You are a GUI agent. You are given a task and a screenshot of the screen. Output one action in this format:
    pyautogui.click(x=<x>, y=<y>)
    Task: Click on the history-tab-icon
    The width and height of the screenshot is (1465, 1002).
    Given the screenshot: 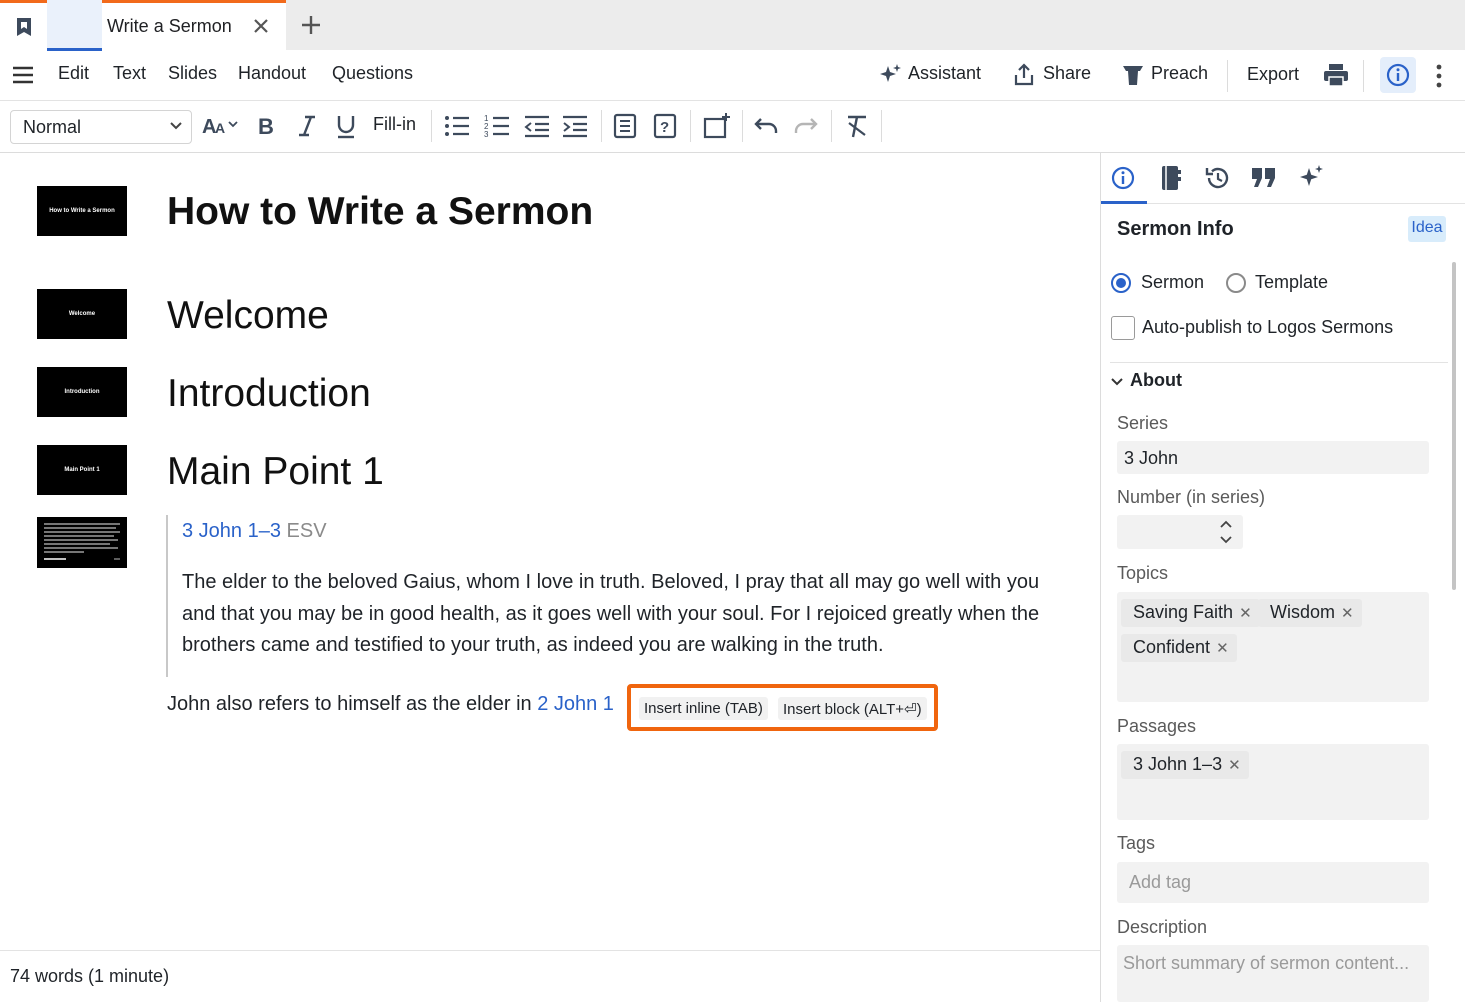 What is the action you would take?
    pyautogui.click(x=1217, y=178)
    